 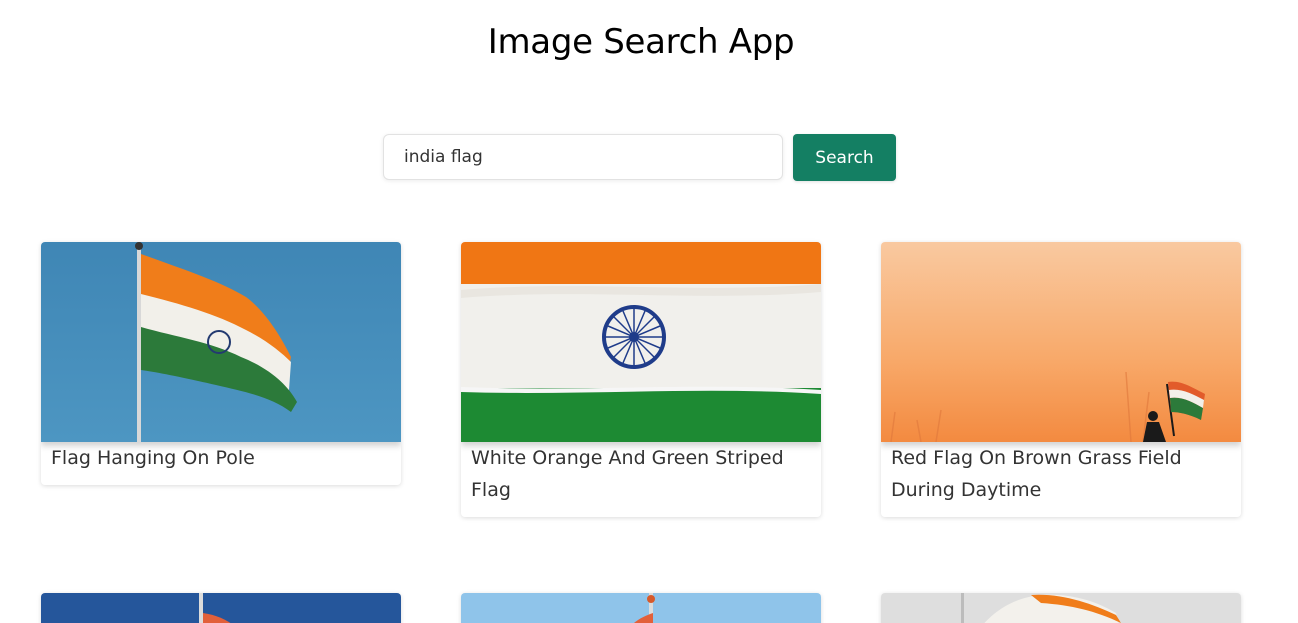 I want to click on result-card: Flag Hanging On Pole, so click(x=221, y=363).